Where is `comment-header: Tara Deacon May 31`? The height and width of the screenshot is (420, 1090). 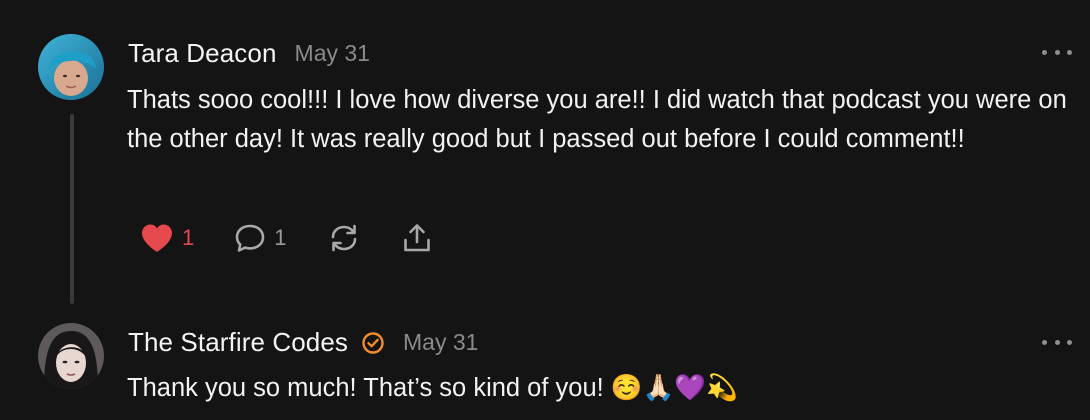
comment-header: Tara Deacon May 31 is located at coordinates (249, 53).